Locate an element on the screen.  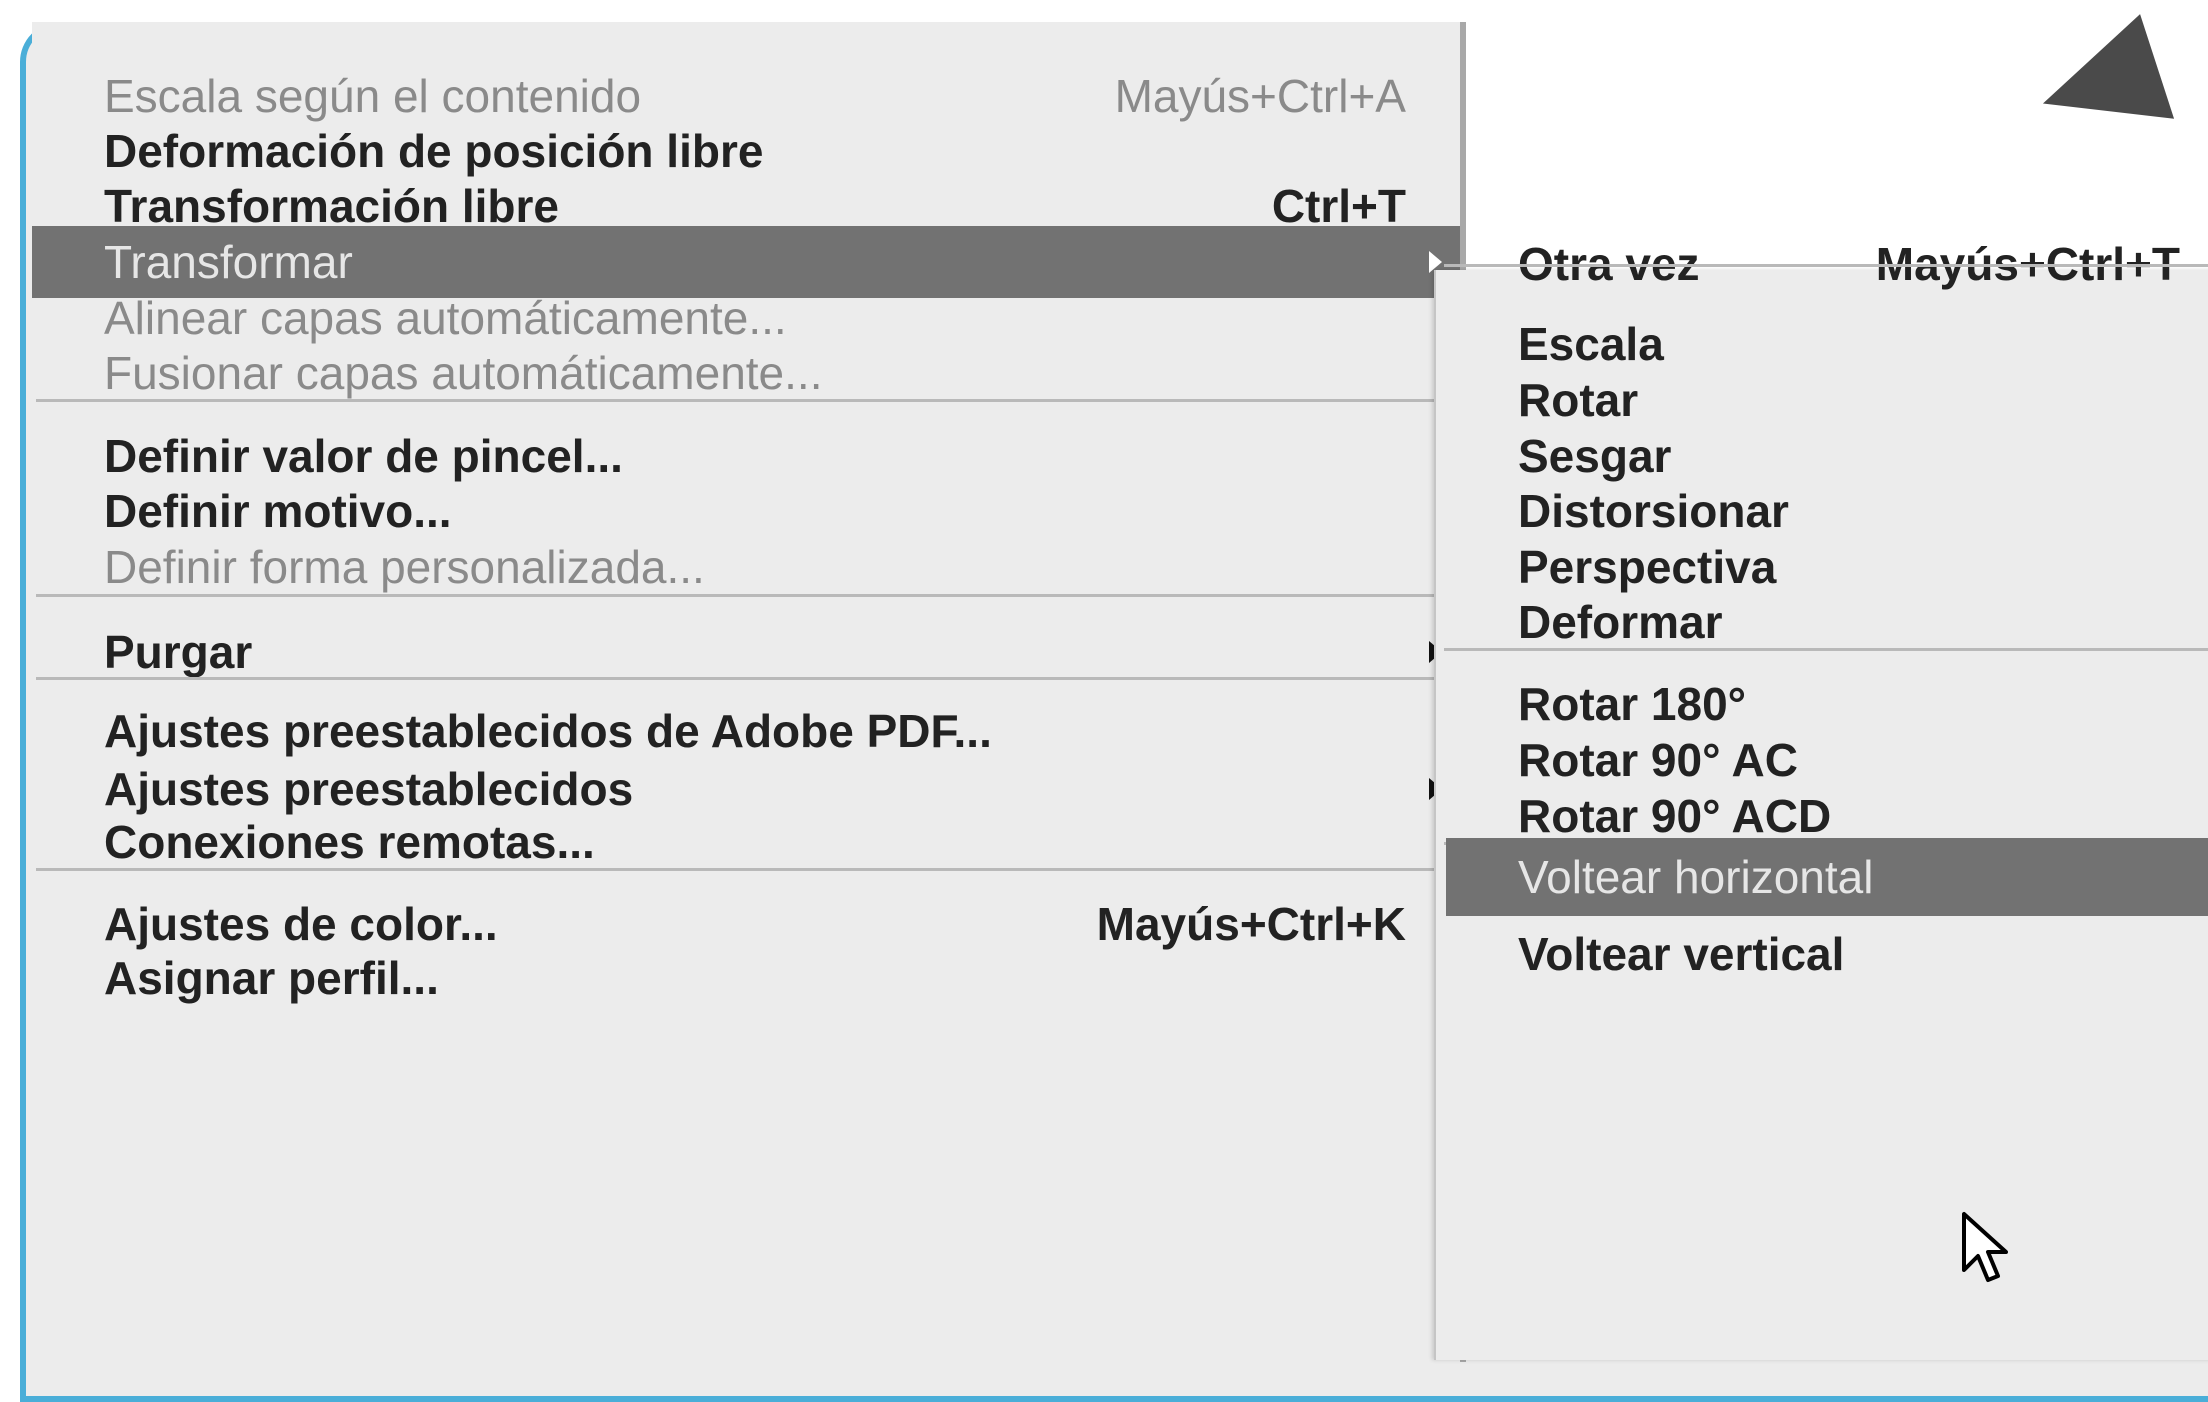
submenu-item-flip-vertical: Voltear vertical is located at coordinates (1822, 954).